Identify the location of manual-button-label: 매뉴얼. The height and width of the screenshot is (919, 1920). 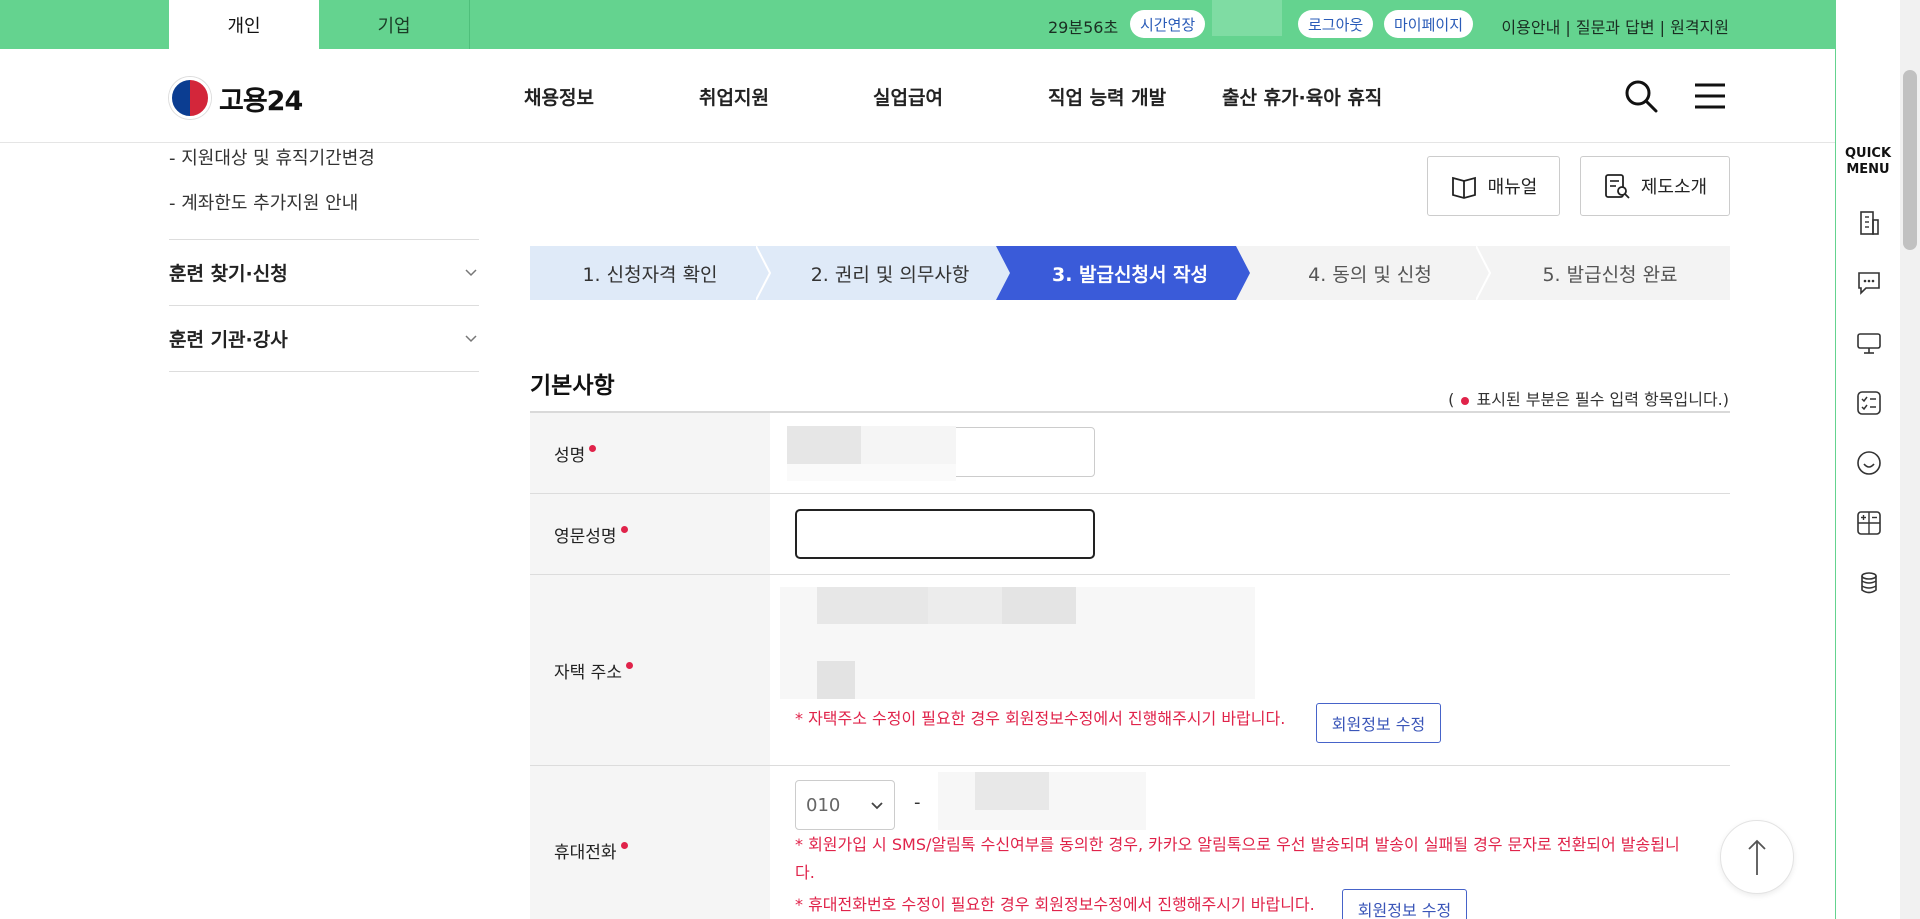
(1512, 187).